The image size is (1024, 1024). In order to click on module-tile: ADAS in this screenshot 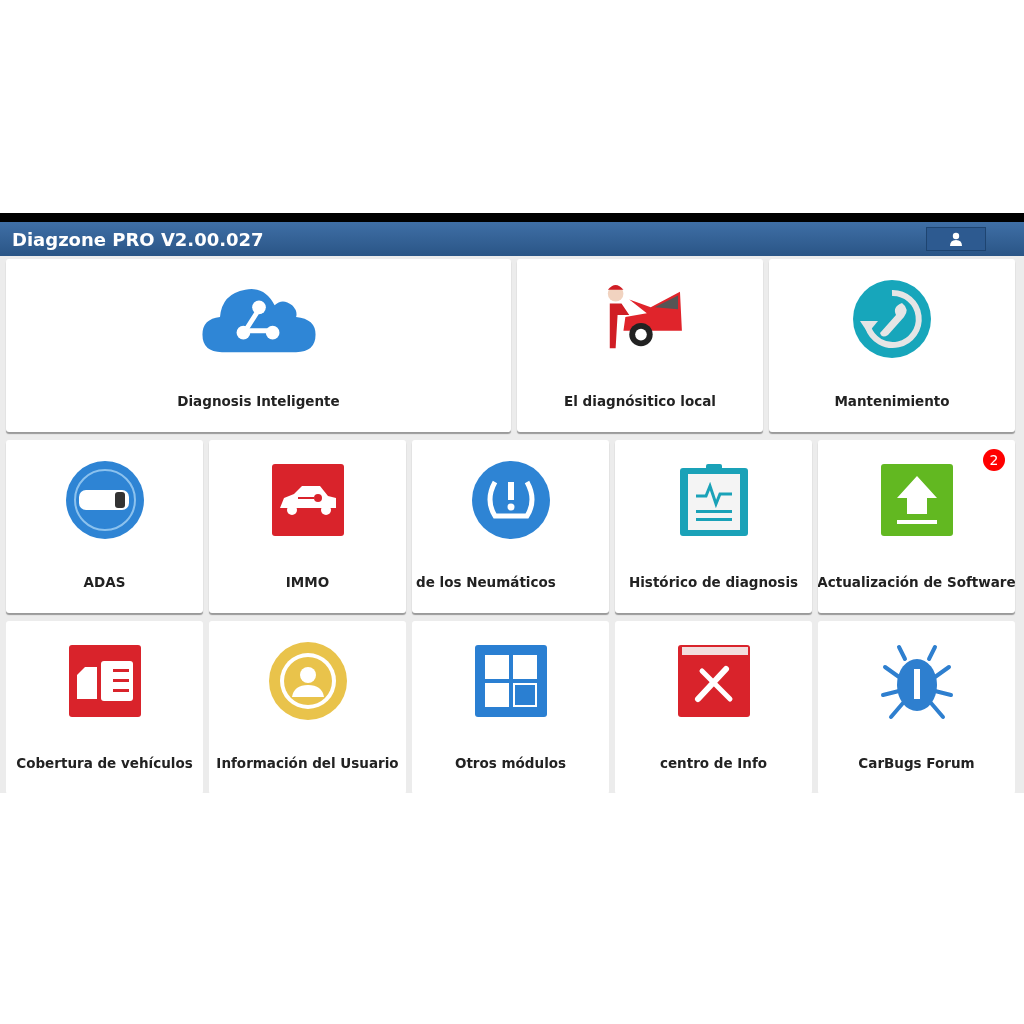, I will do `click(104, 526)`.